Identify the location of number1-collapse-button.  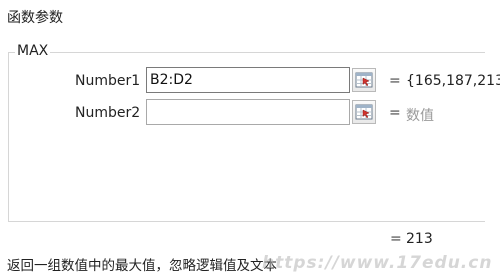
(364, 80).